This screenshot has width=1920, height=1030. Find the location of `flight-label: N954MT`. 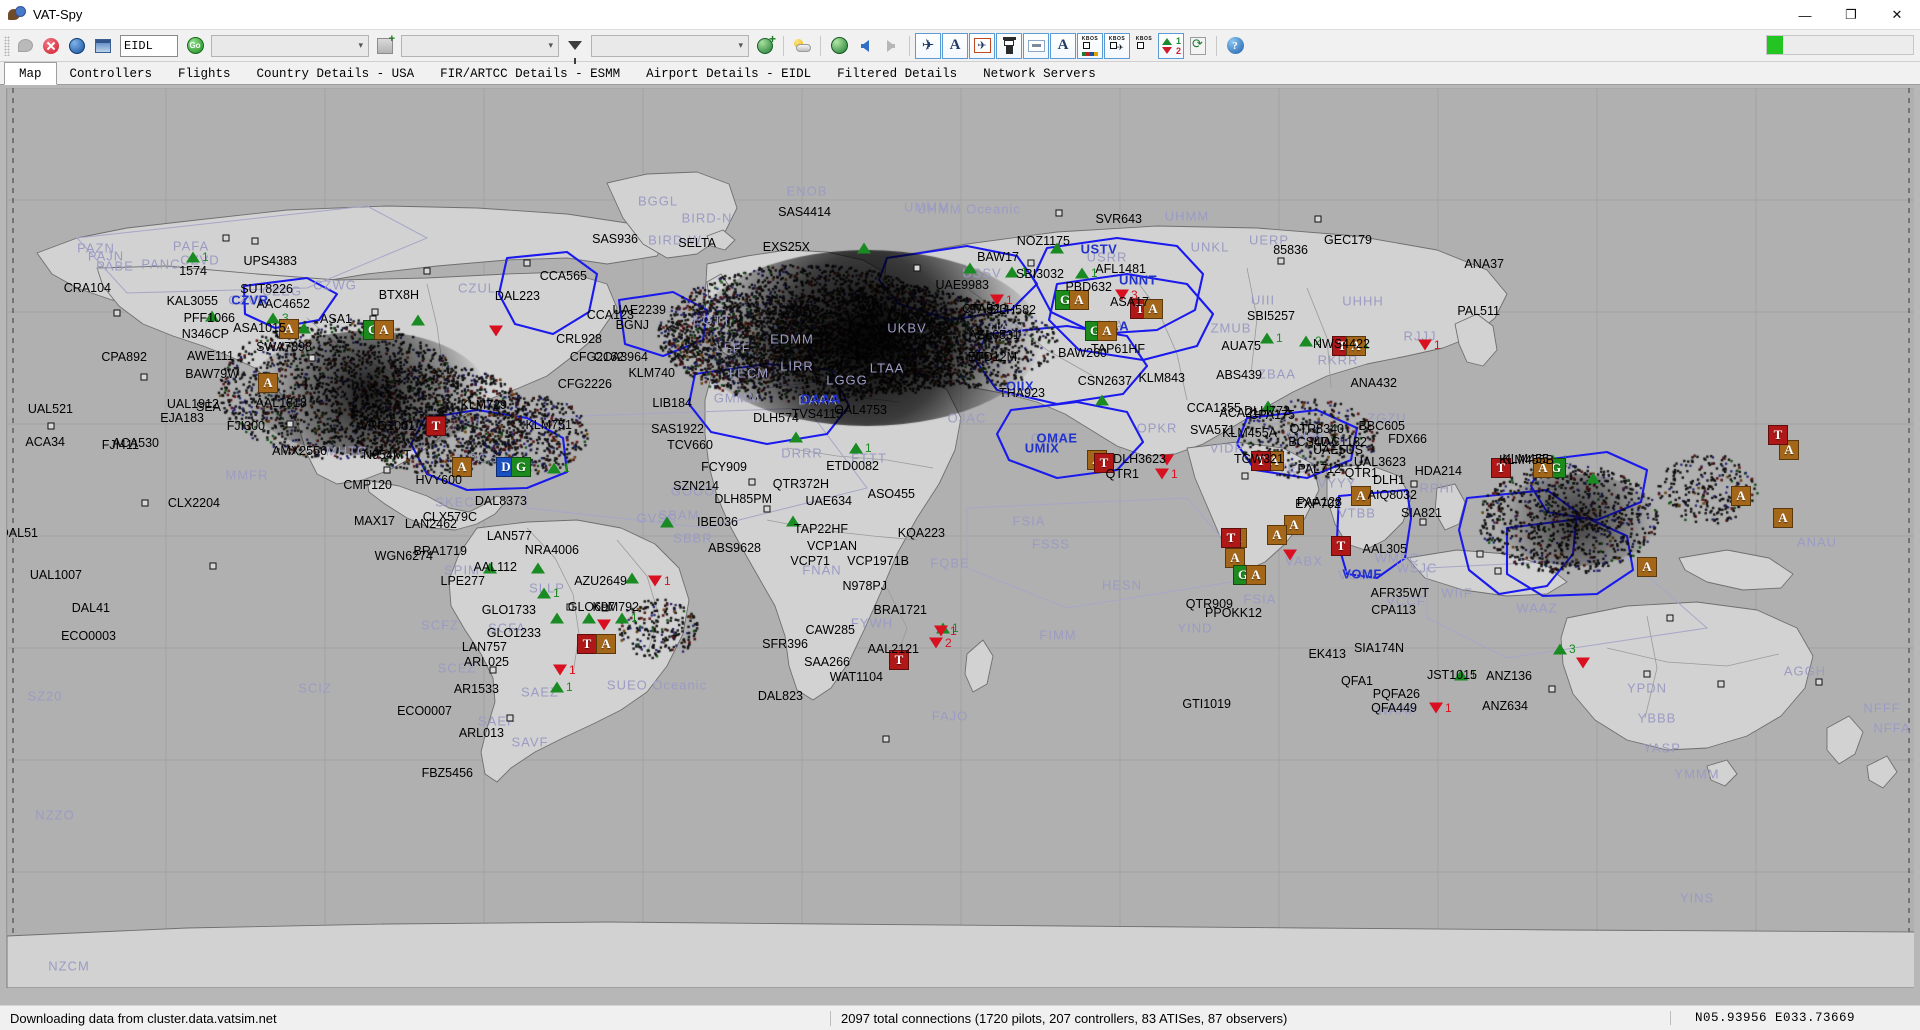

flight-label: N954MT is located at coordinates (387, 455).